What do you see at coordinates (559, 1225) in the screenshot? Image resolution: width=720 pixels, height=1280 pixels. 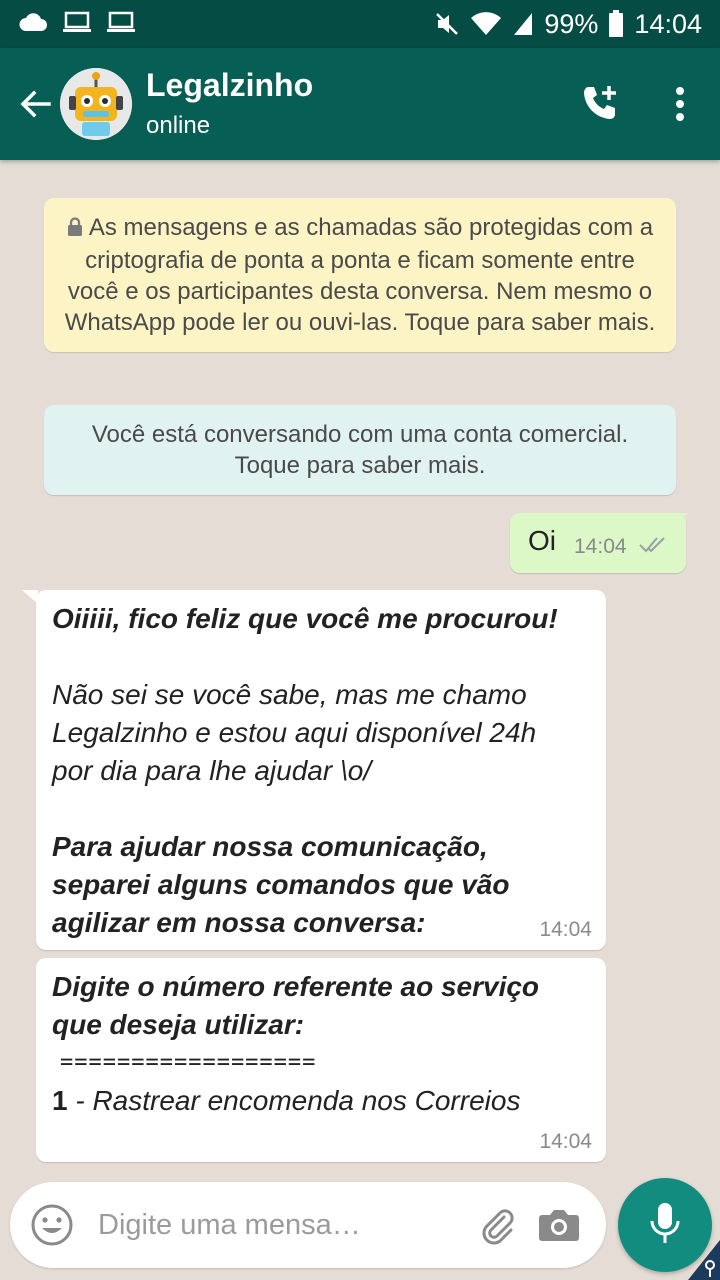 I see `camera-icon` at bounding box center [559, 1225].